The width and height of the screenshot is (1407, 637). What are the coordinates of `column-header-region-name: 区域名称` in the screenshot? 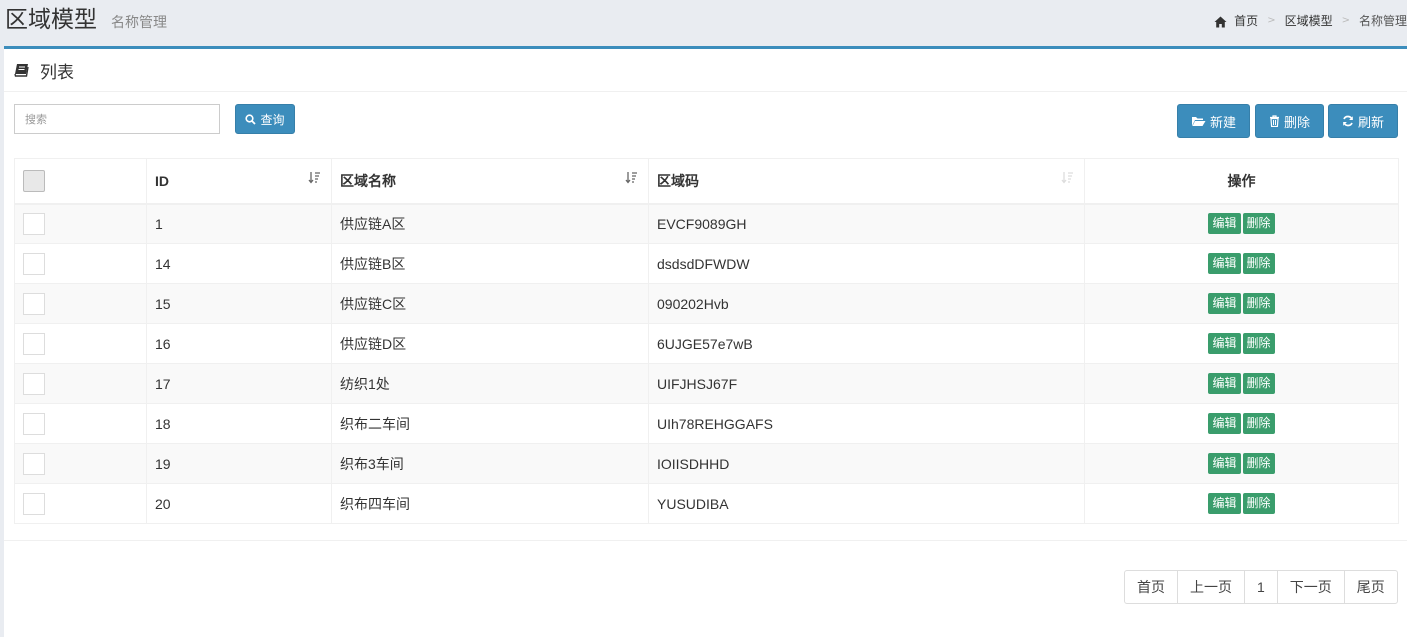 It's located at (490, 181).